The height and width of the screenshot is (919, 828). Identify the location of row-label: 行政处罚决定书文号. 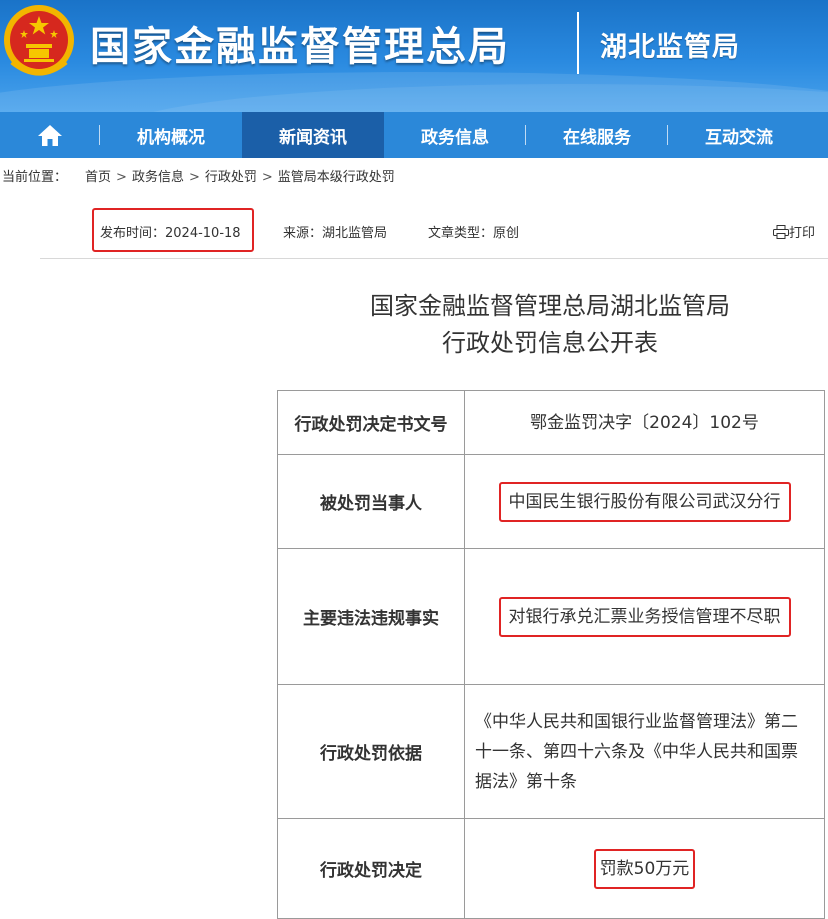
(371, 422).